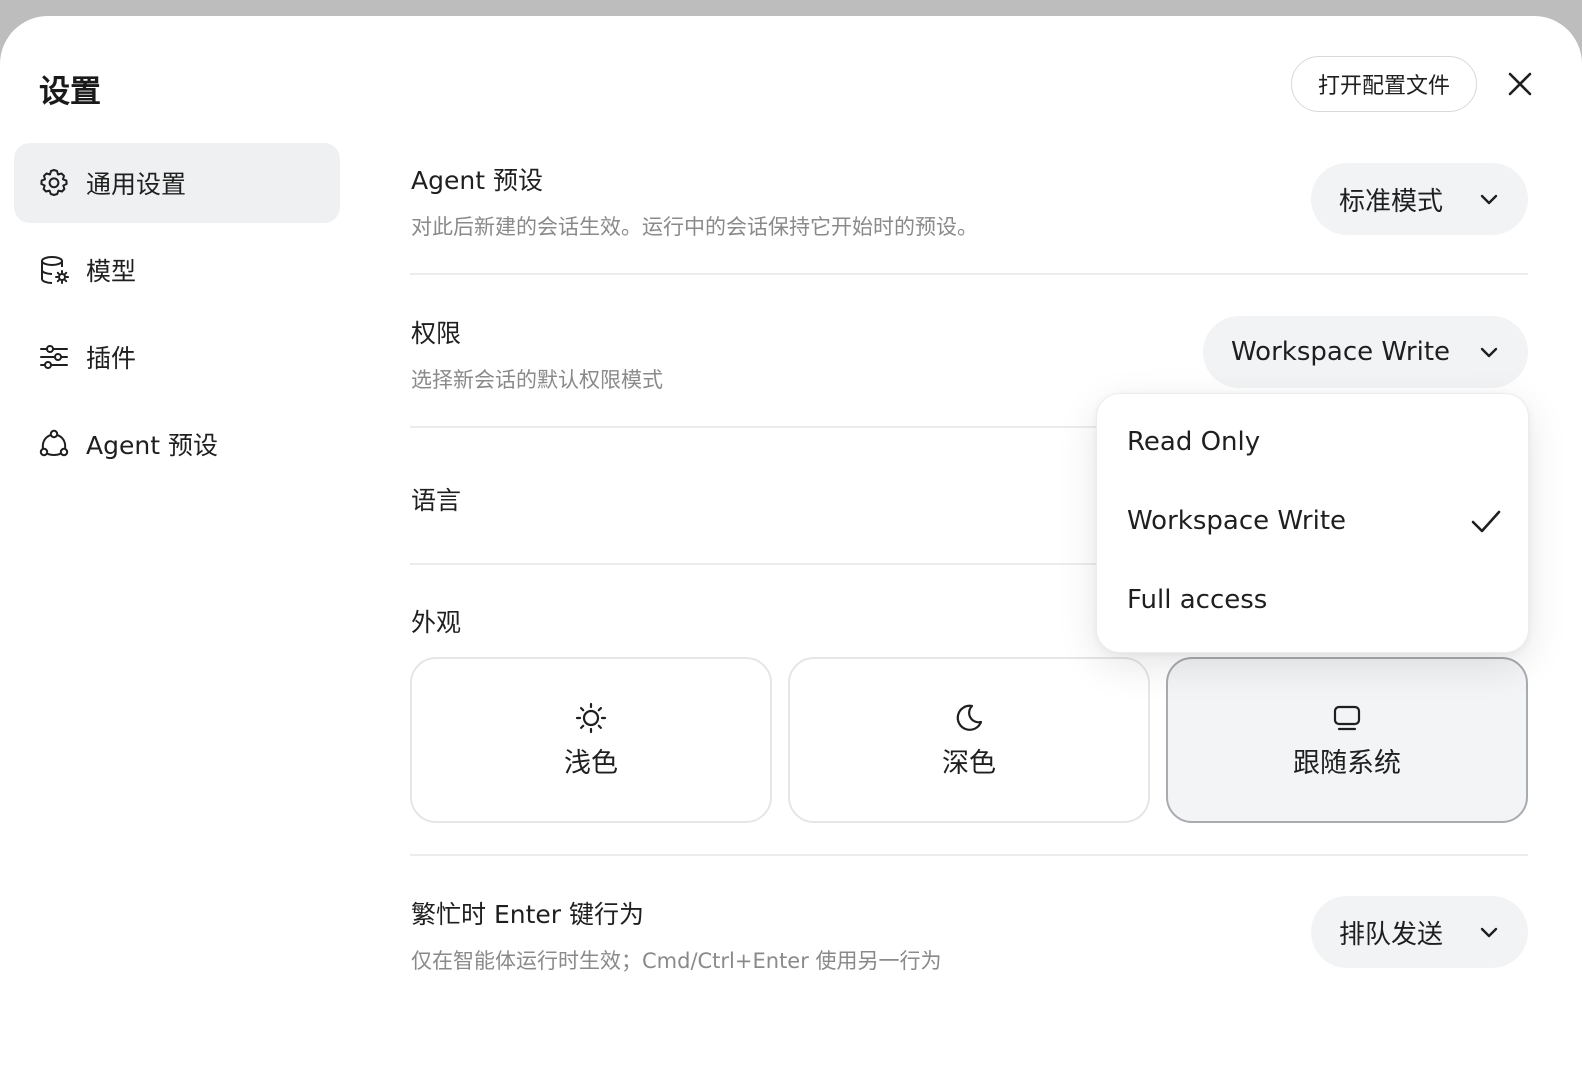  Describe the element at coordinates (537, 380) in the screenshot. I see `permissions-description: 选择新会话的默认权限模式` at that location.